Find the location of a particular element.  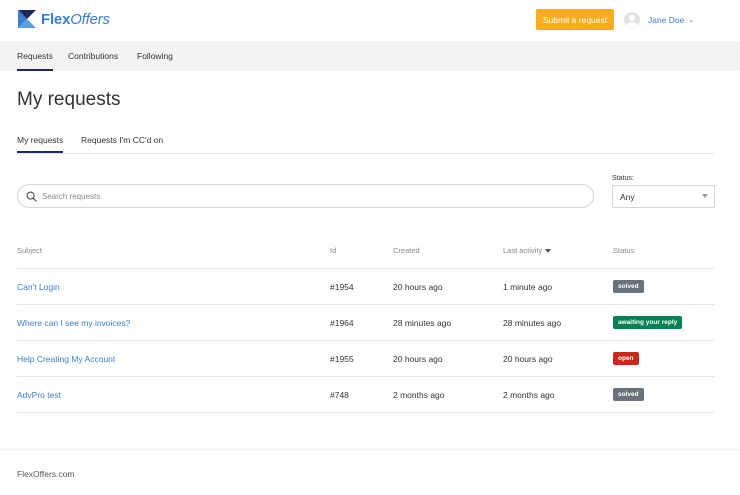

user-name: Jane Doe is located at coordinates (666, 20).